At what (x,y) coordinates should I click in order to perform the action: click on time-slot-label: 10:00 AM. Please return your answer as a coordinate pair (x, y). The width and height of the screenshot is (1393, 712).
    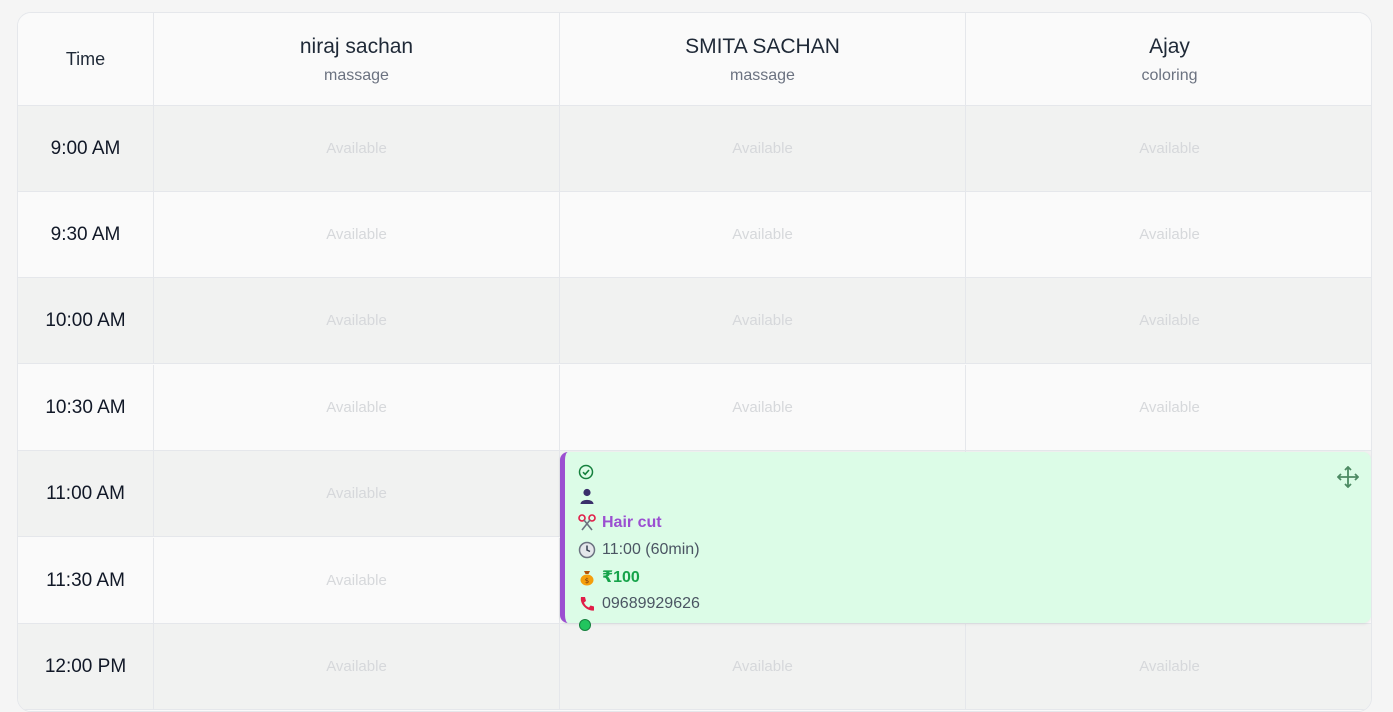
    Looking at the image, I should click on (86, 320).